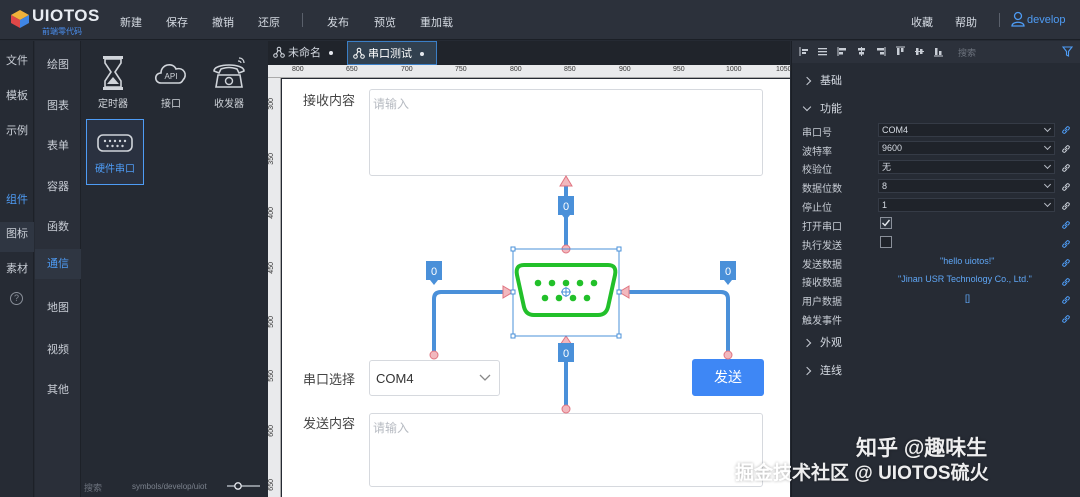 This screenshot has width=1080, height=497. Describe the element at coordinates (919, 51) in the screenshot. I see `align-middle-icon` at that location.